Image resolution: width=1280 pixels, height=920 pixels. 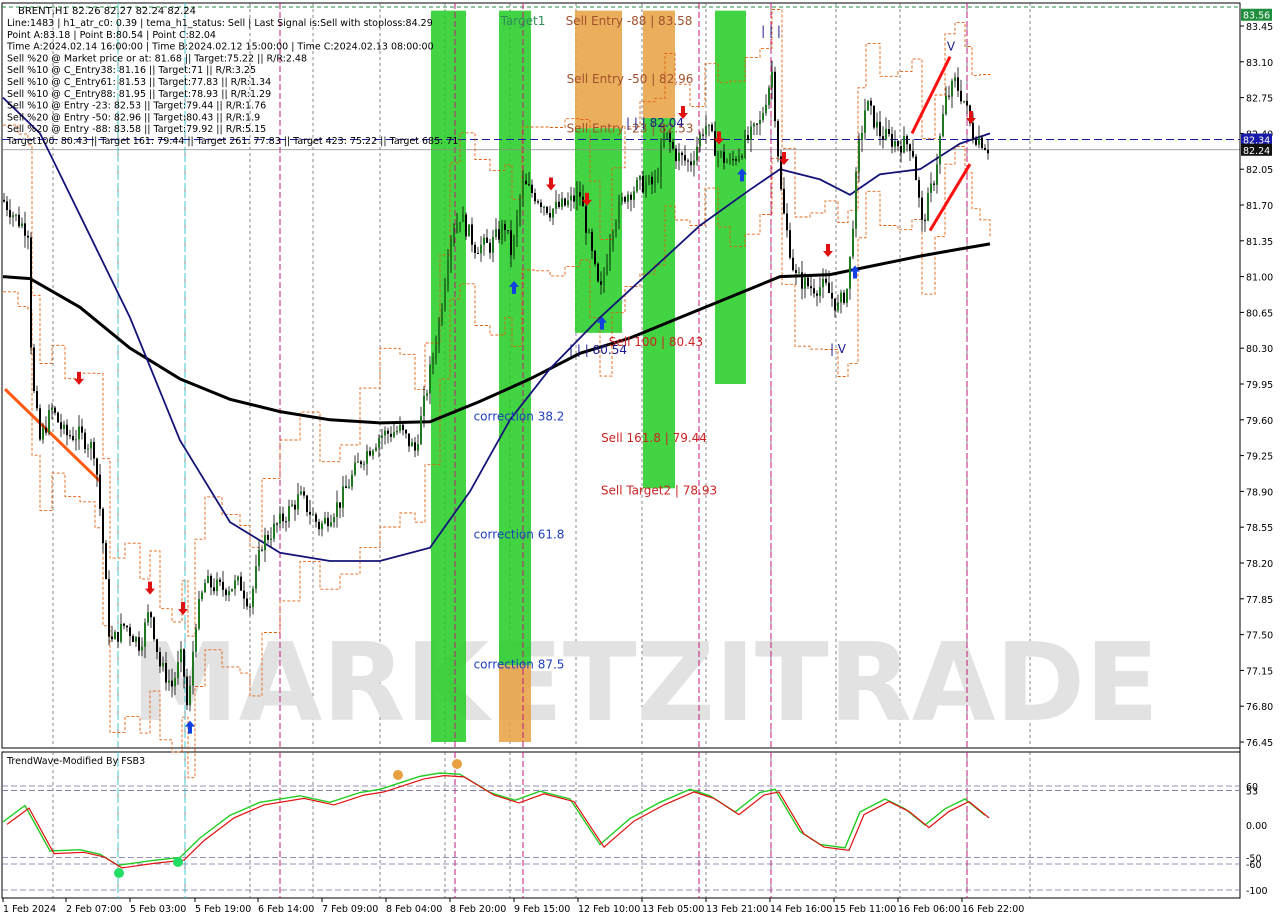 What do you see at coordinates (1259, 349) in the screenshot?
I see `price-tick-label: 80.30` at bounding box center [1259, 349].